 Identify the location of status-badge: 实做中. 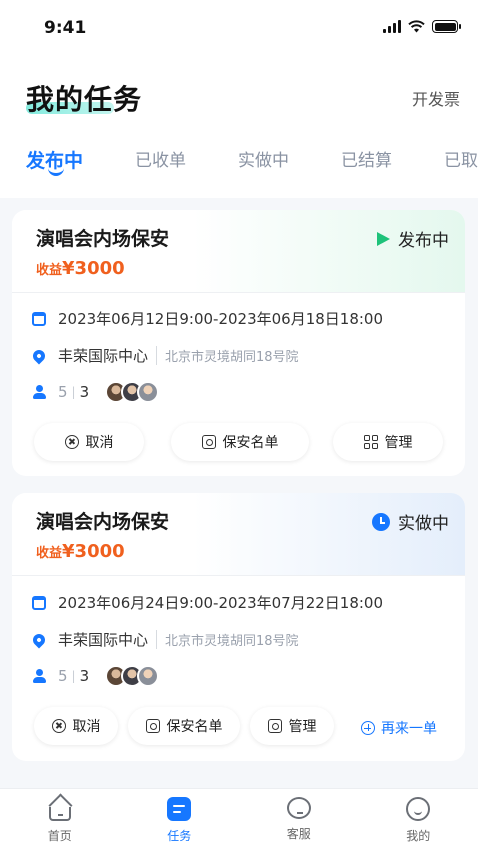
(410, 521).